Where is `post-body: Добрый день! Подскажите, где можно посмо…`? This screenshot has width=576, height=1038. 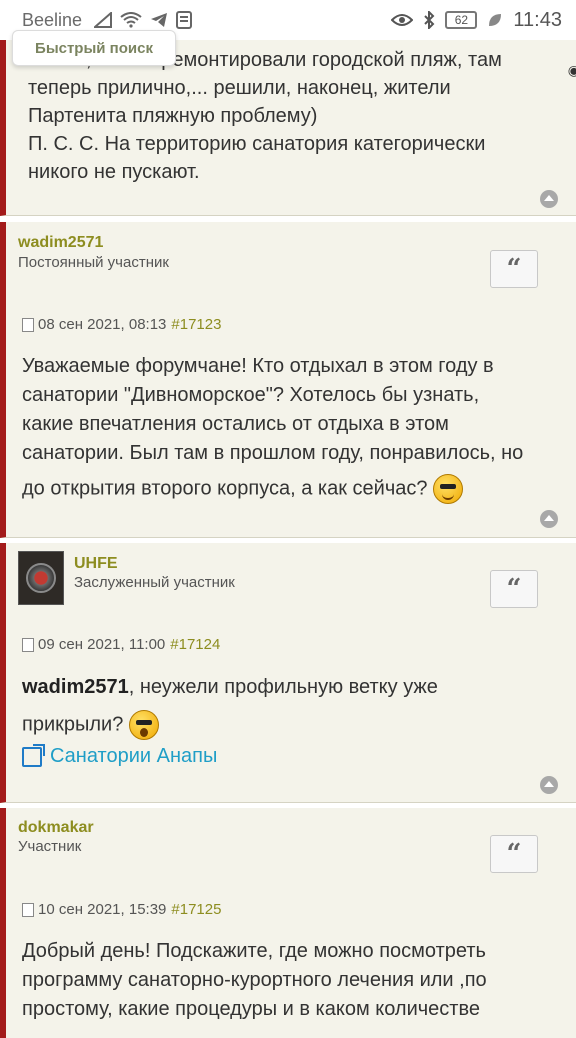
post-body: Добрый день! Подскажите, где можно посмо… is located at coordinates (291, 980).